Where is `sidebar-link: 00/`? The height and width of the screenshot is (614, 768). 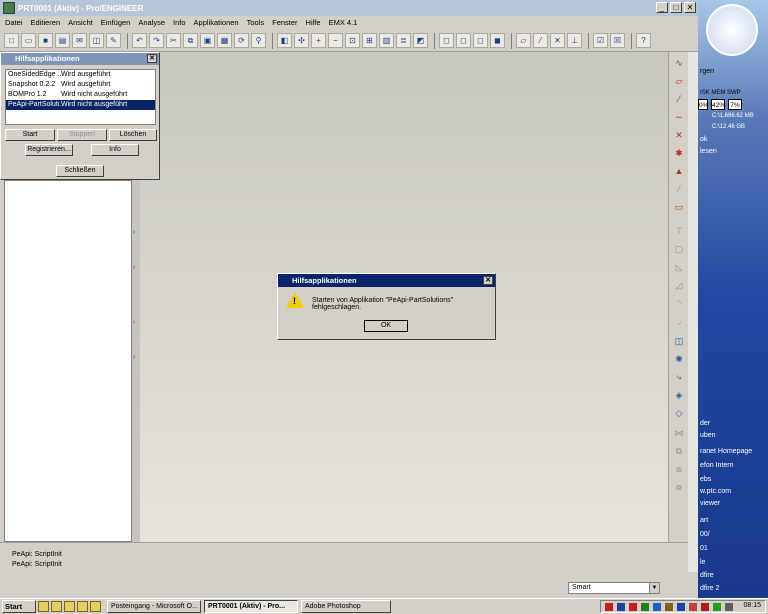
sidebar-link: 00/ is located at coordinates (705, 534).